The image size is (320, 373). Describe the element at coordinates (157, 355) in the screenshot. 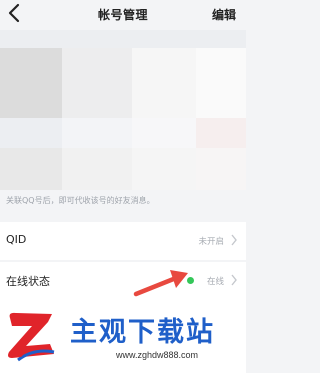

I see `watermark-url: www.zghdw888.com` at that location.